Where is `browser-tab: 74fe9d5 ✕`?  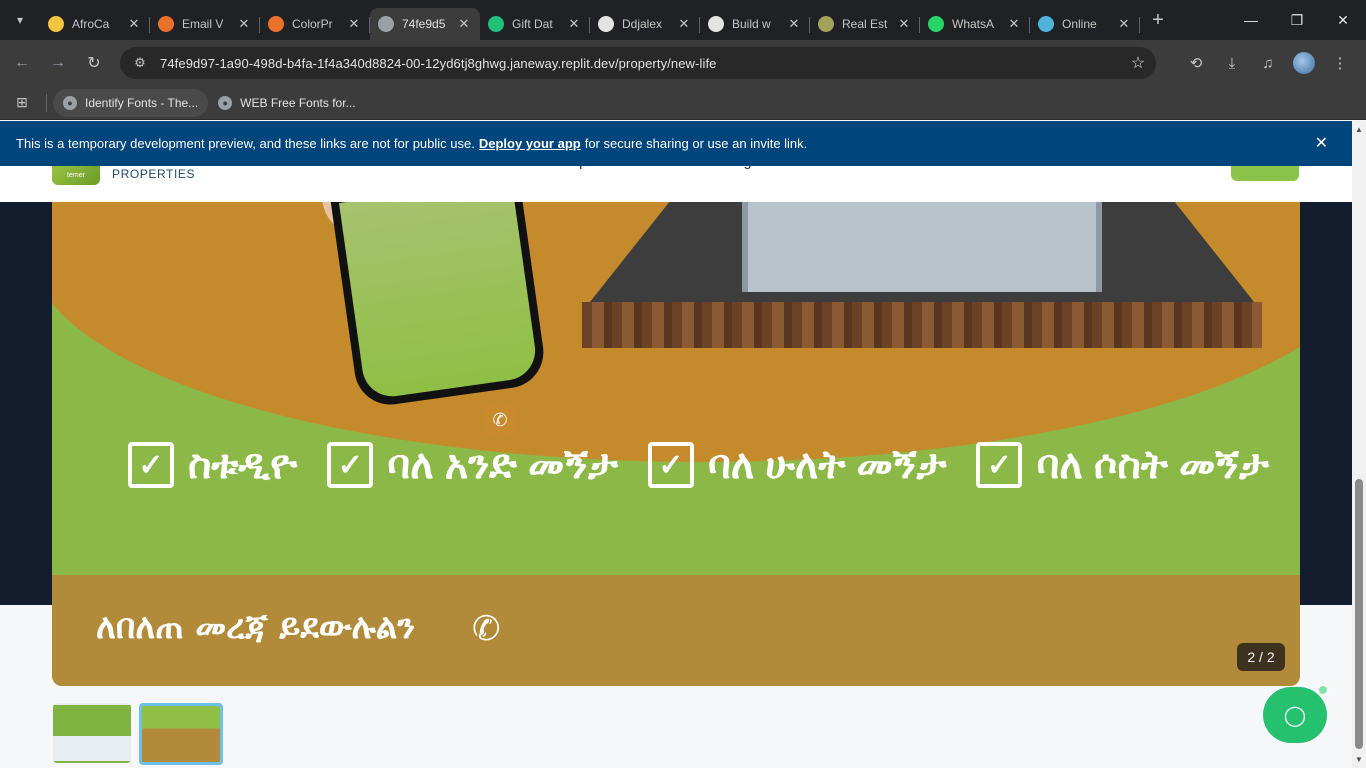
browser-tab: 74fe9d5 ✕ is located at coordinates (425, 24).